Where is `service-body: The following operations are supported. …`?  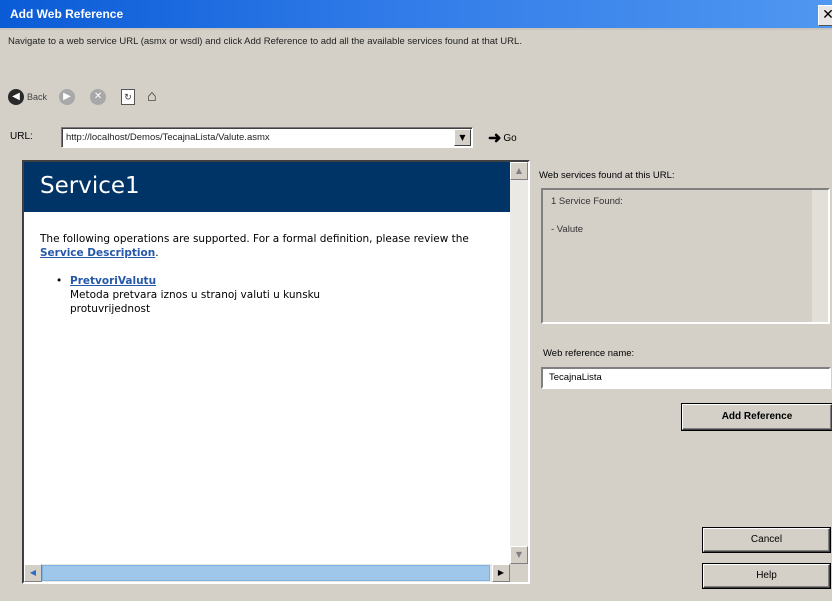 service-body: The following operations are supported. … is located at coordinates (271, 274).